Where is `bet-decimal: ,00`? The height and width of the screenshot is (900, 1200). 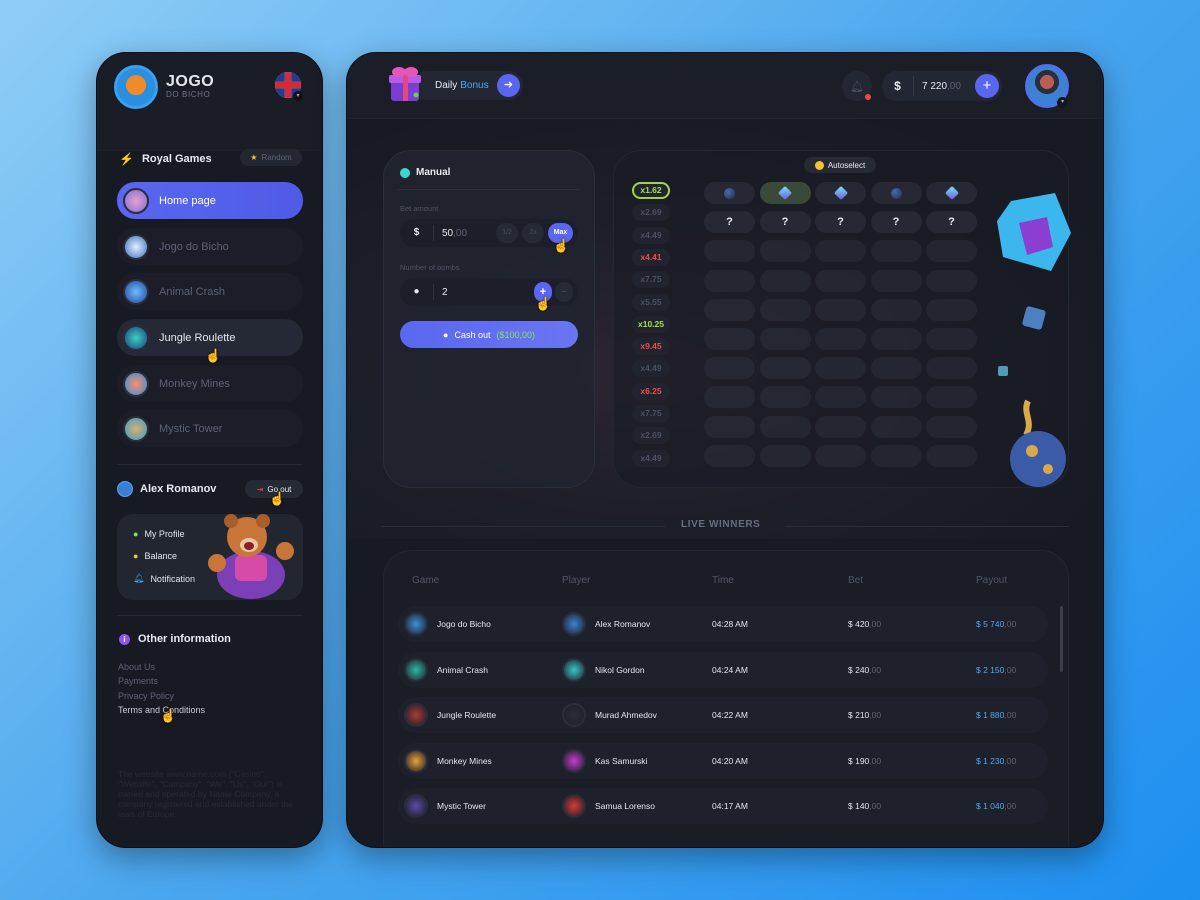 bet-decimal: ,00 is located at coordinates (875, 624).